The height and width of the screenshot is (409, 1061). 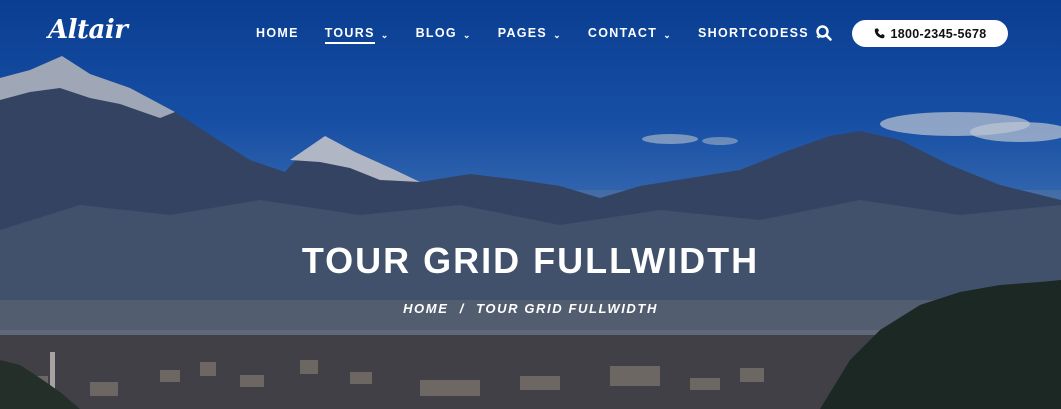 What do you see at coordinates (436, 33) in the screenshot?
I see `nav-label: BLOG` at bounding box center [436, 33].